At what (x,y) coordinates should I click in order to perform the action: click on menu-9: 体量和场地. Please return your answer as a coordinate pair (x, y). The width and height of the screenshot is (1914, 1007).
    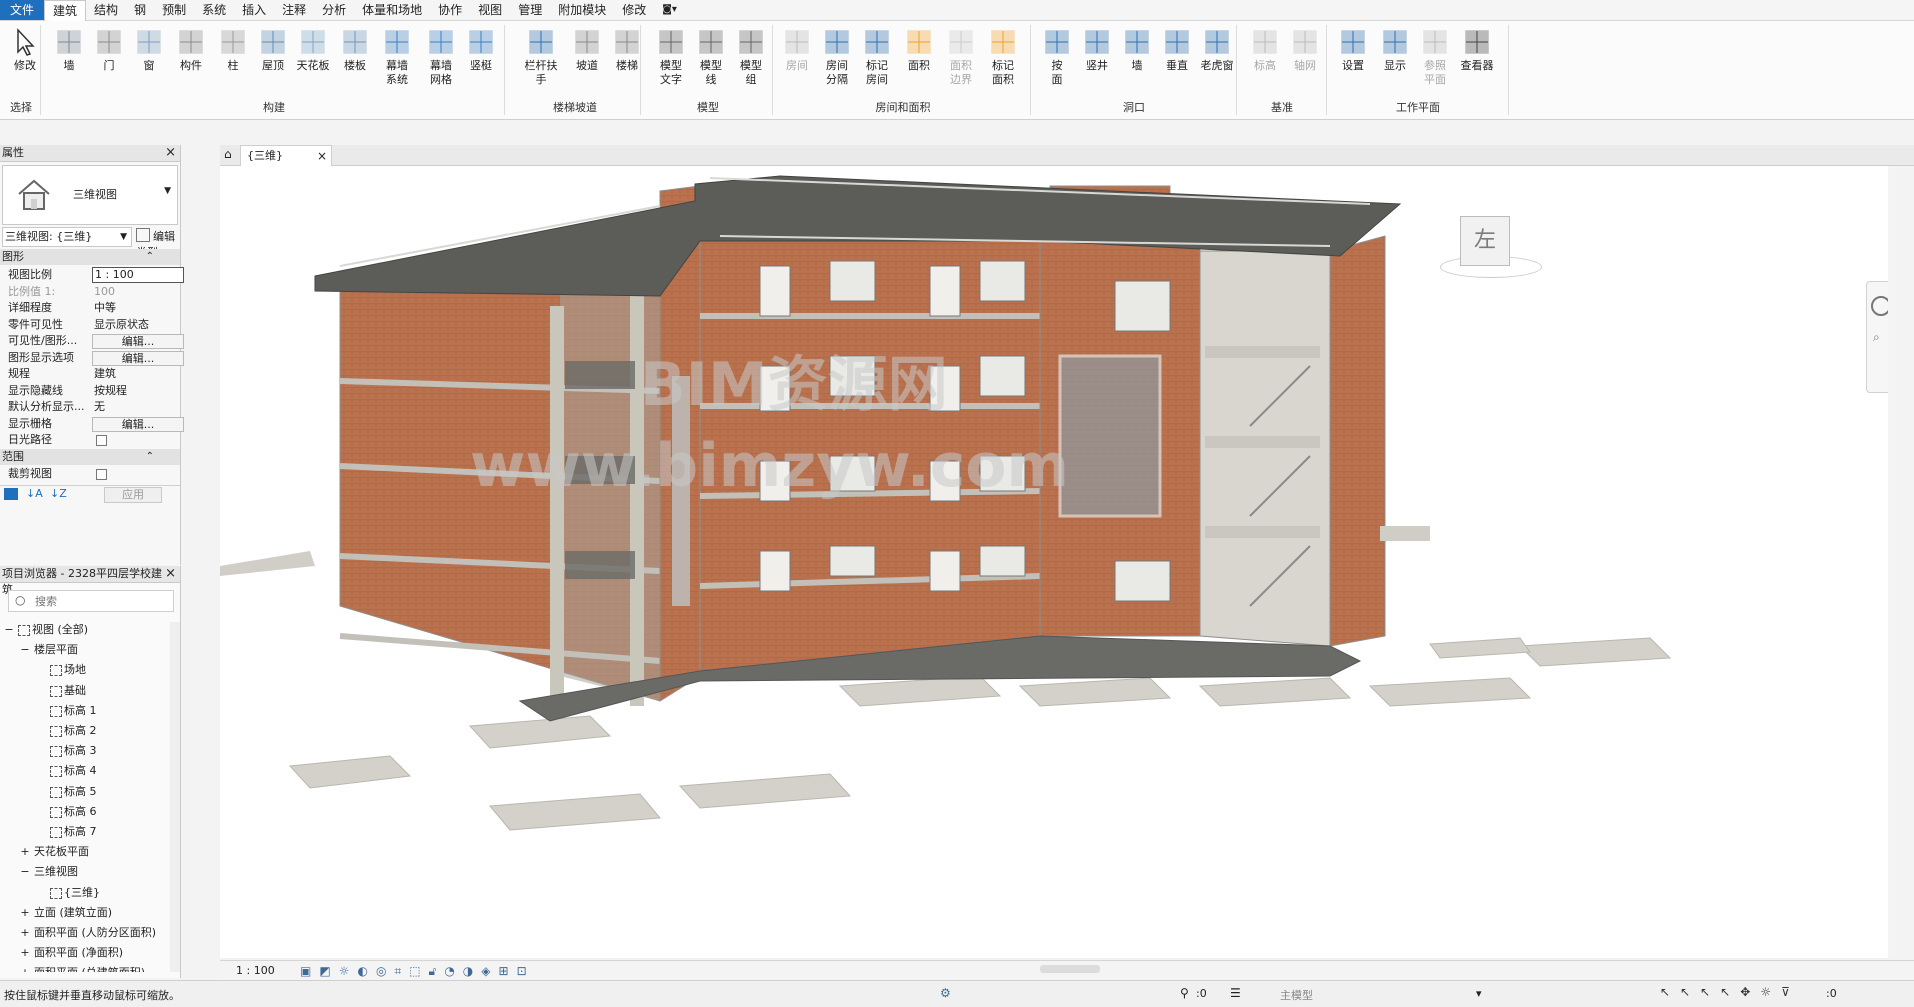
    Looking at the image, I should click on (392, 10).